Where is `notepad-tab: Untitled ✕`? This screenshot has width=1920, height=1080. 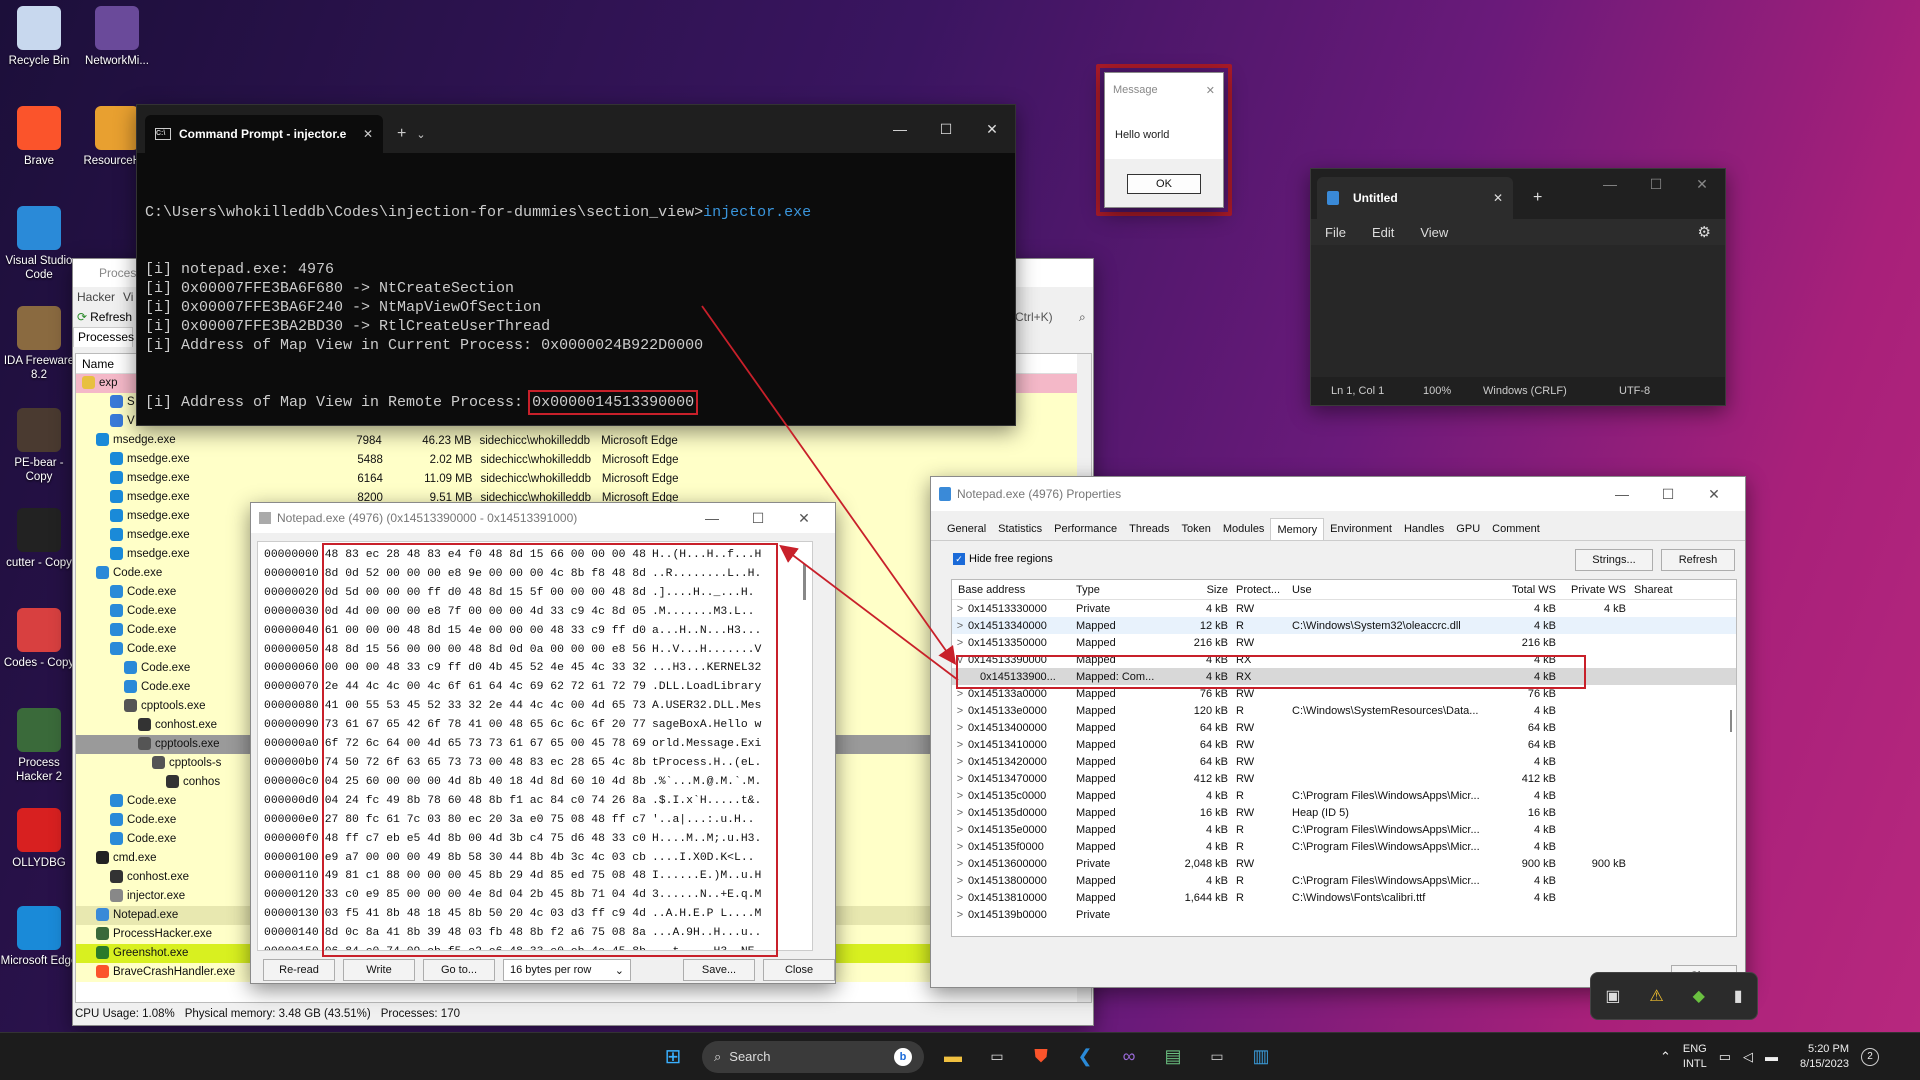
notepad-tab: Untitled ✕ is located at coordinates (1415, 198).